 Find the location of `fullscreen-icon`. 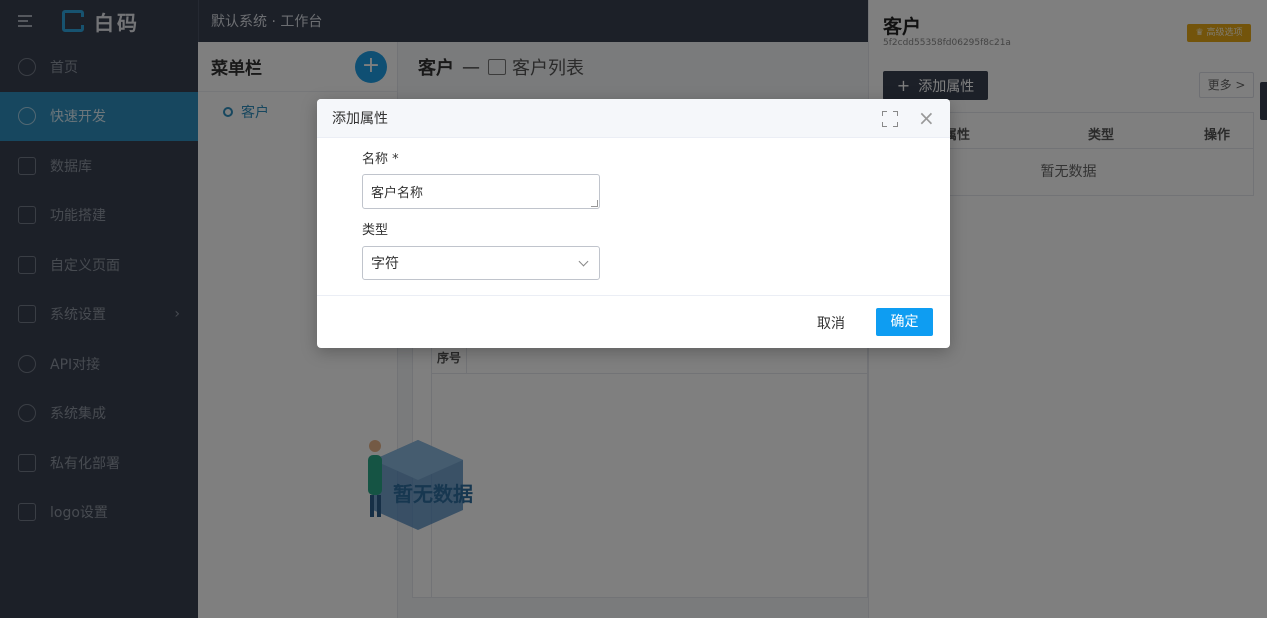

fullscreen-icon is located at coordinates (890, 119).